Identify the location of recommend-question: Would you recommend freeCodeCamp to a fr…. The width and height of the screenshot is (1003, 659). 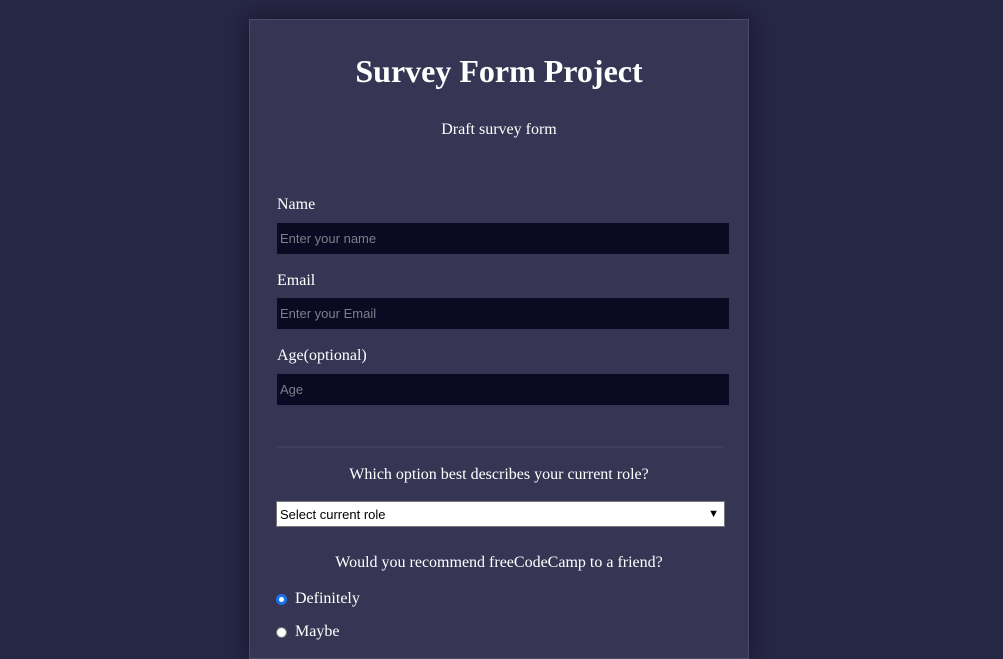
(499, 562).